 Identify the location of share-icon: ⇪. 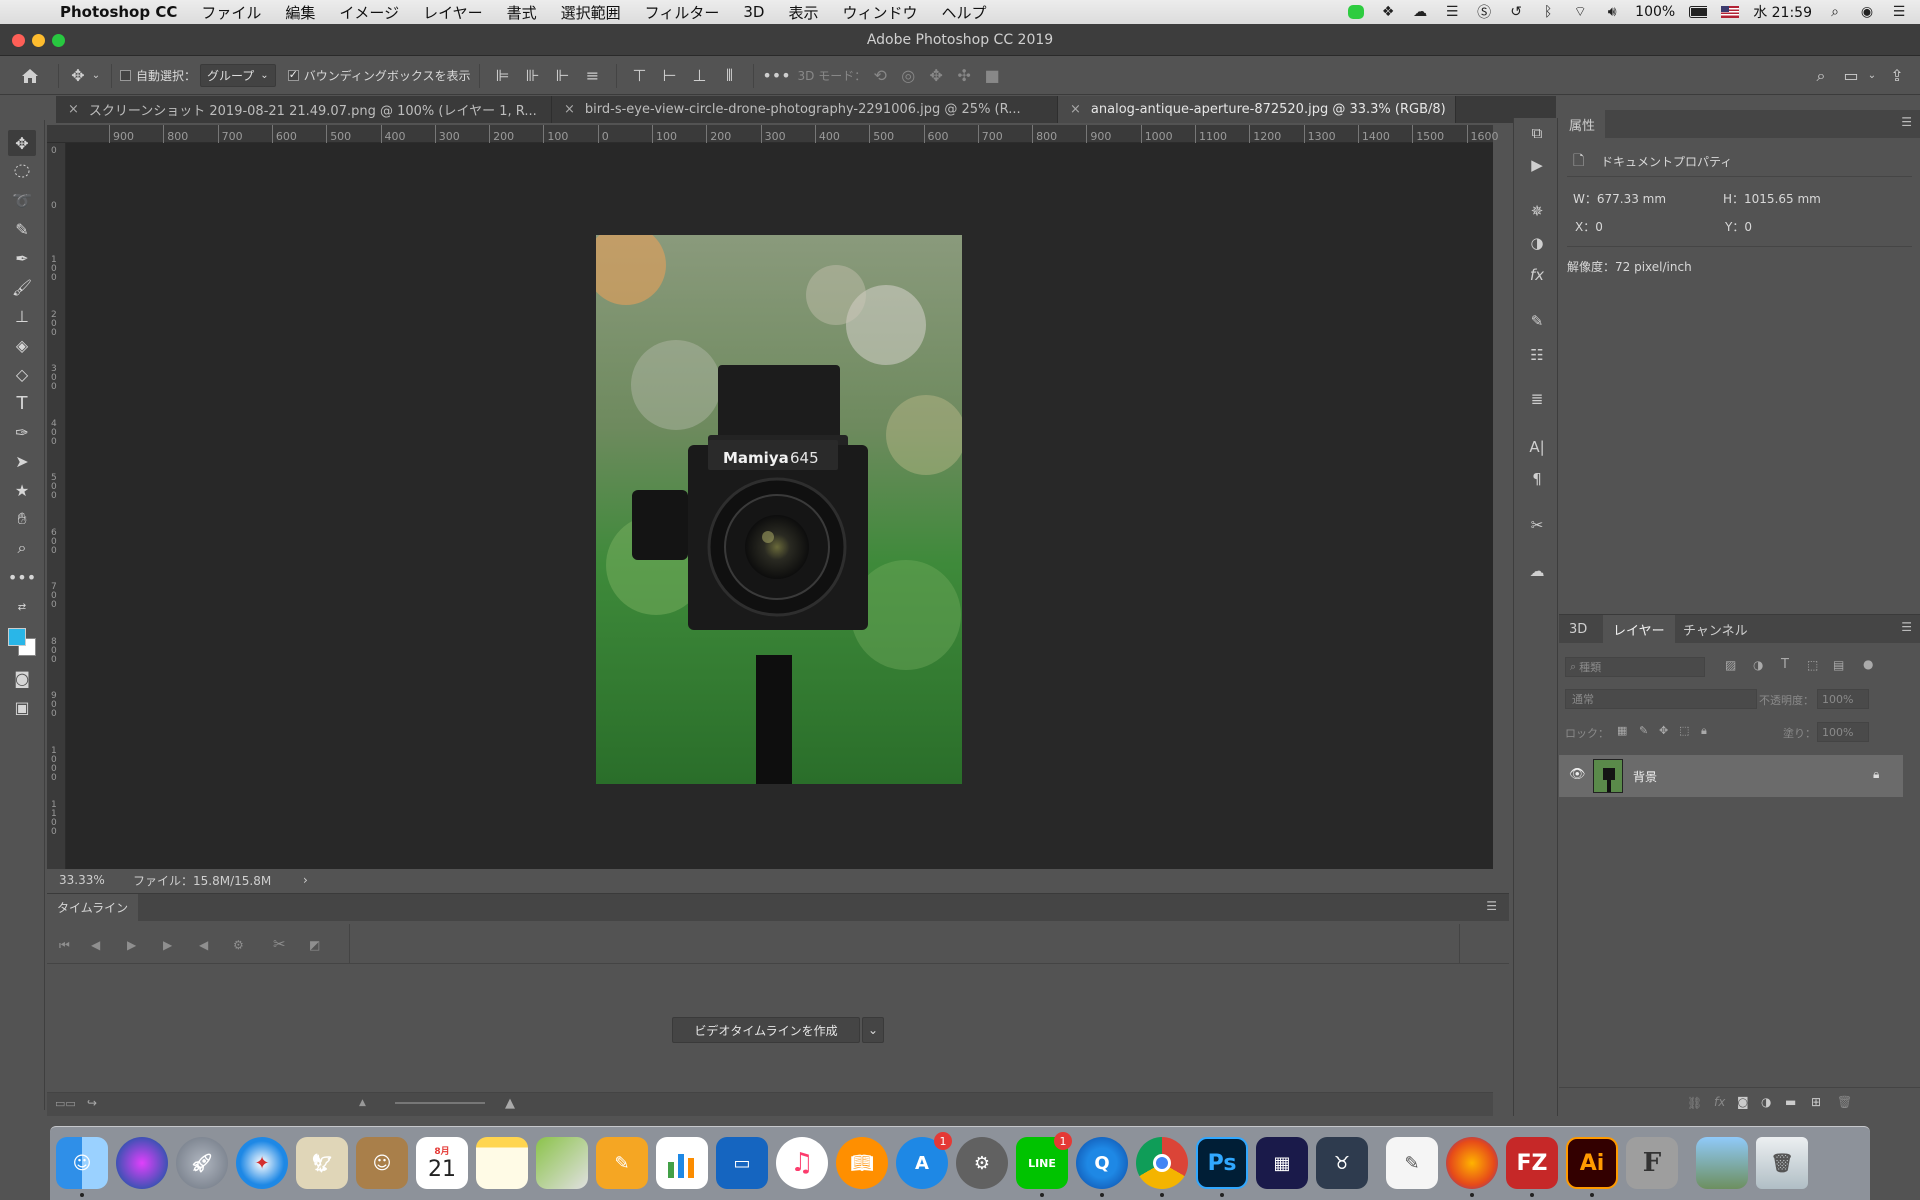
(1897, 75).